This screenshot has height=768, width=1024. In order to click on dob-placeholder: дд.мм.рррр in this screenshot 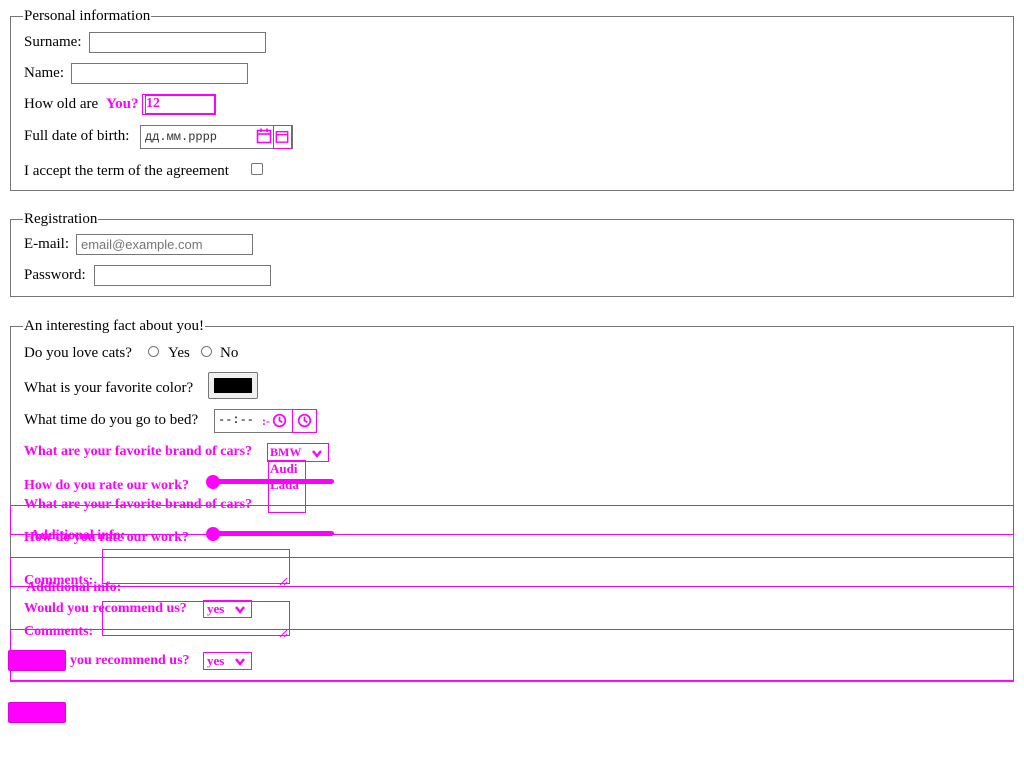, I will do `click(181, 137)`.